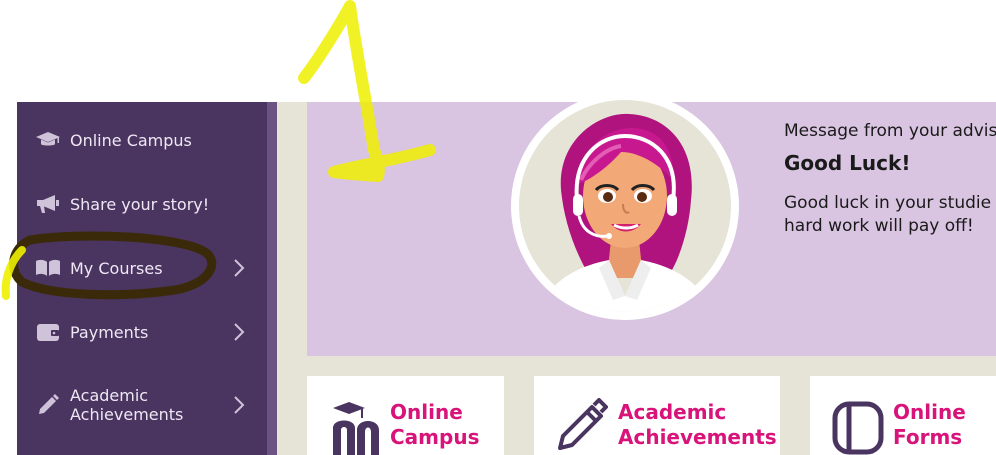 The width and height of the screenshot is (996, 455). What do you see at coordinates (879, 226) in the screenshot?
I see `message-body-line: hard work will pay off!` at bounding box center [879, 226].